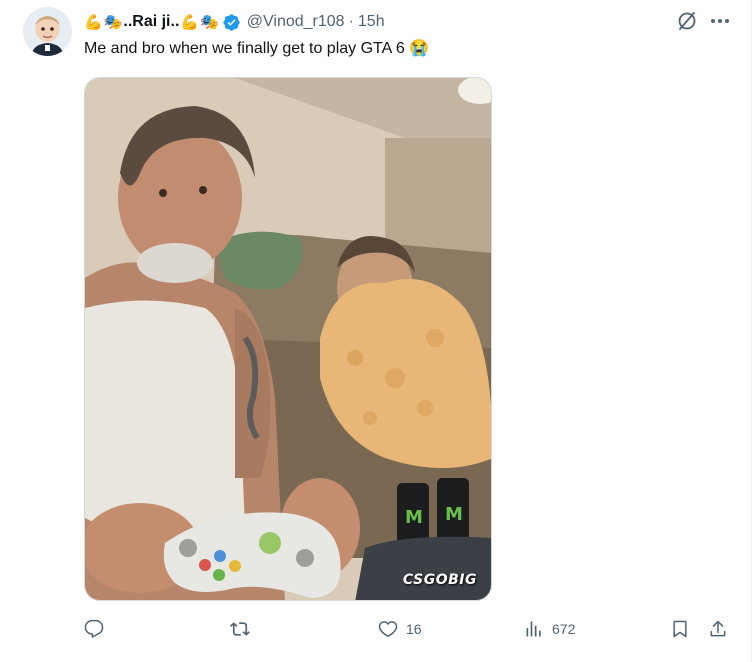  Describe the element at coordinates (439, 580) in the screenshot. I see `media-watermark: CSGOBIG` at that location.